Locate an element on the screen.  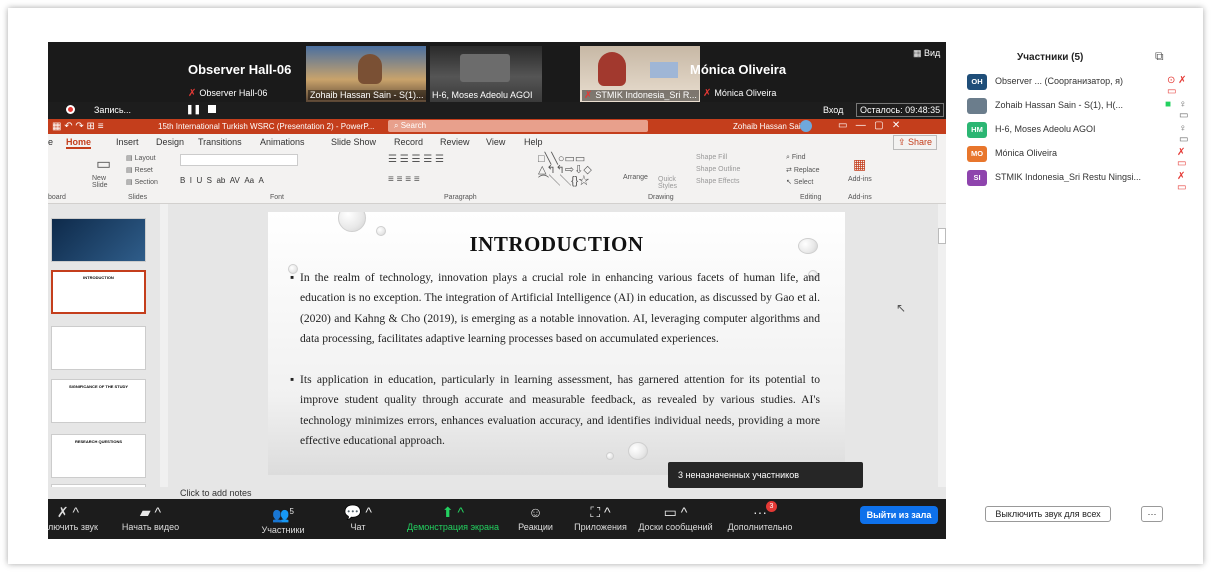
share-label: Демонстрация экрана is located at coordinates (453, 527).